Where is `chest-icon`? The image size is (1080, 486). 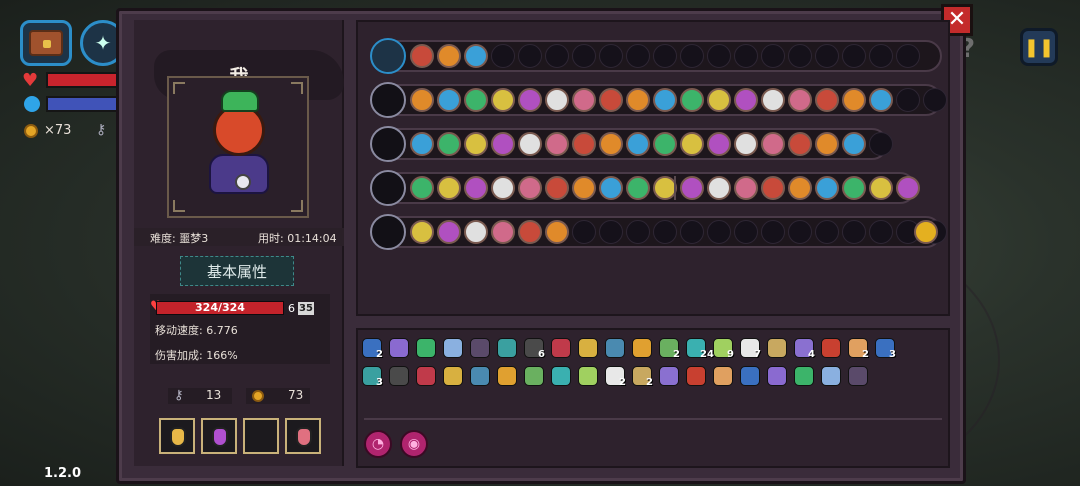
chest-icon is located at coordinates (388, 56).